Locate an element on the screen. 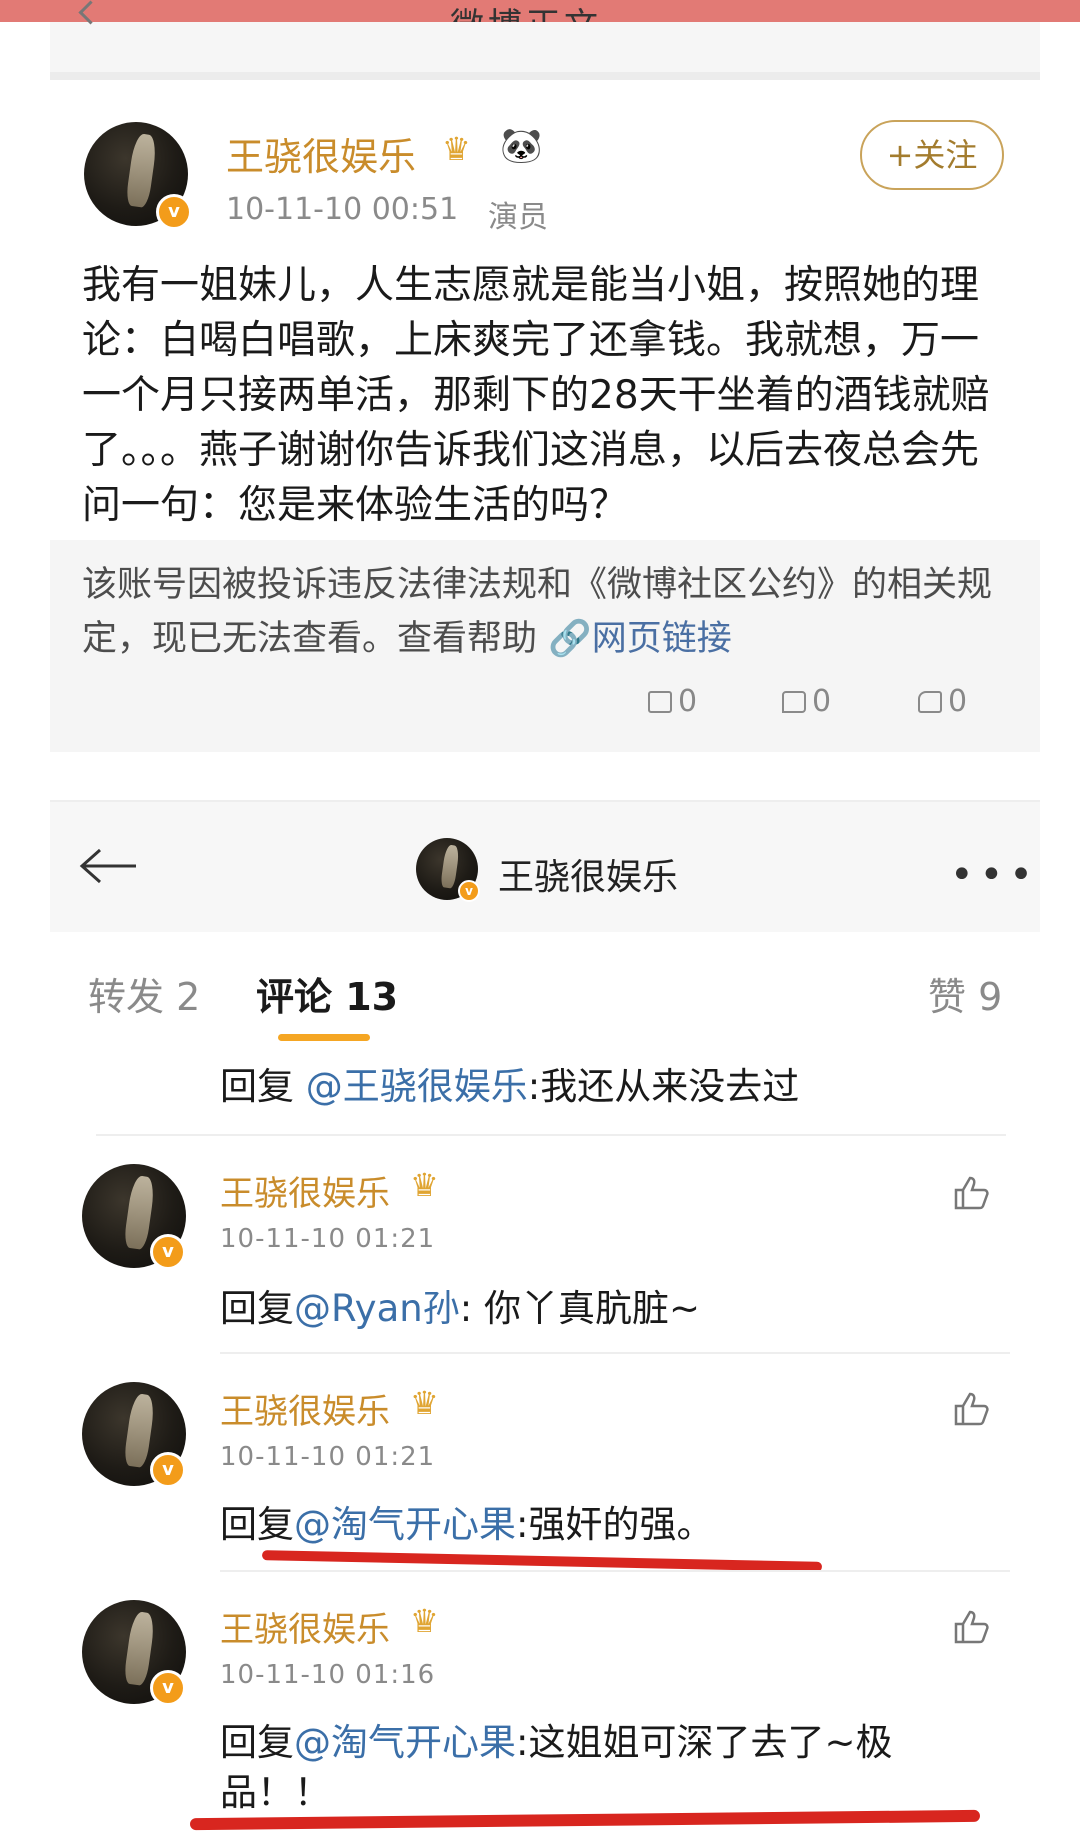  comment-body: 回复@Ryan孙: 你丫真肮脏~ is located at coordinates (460, 1305).